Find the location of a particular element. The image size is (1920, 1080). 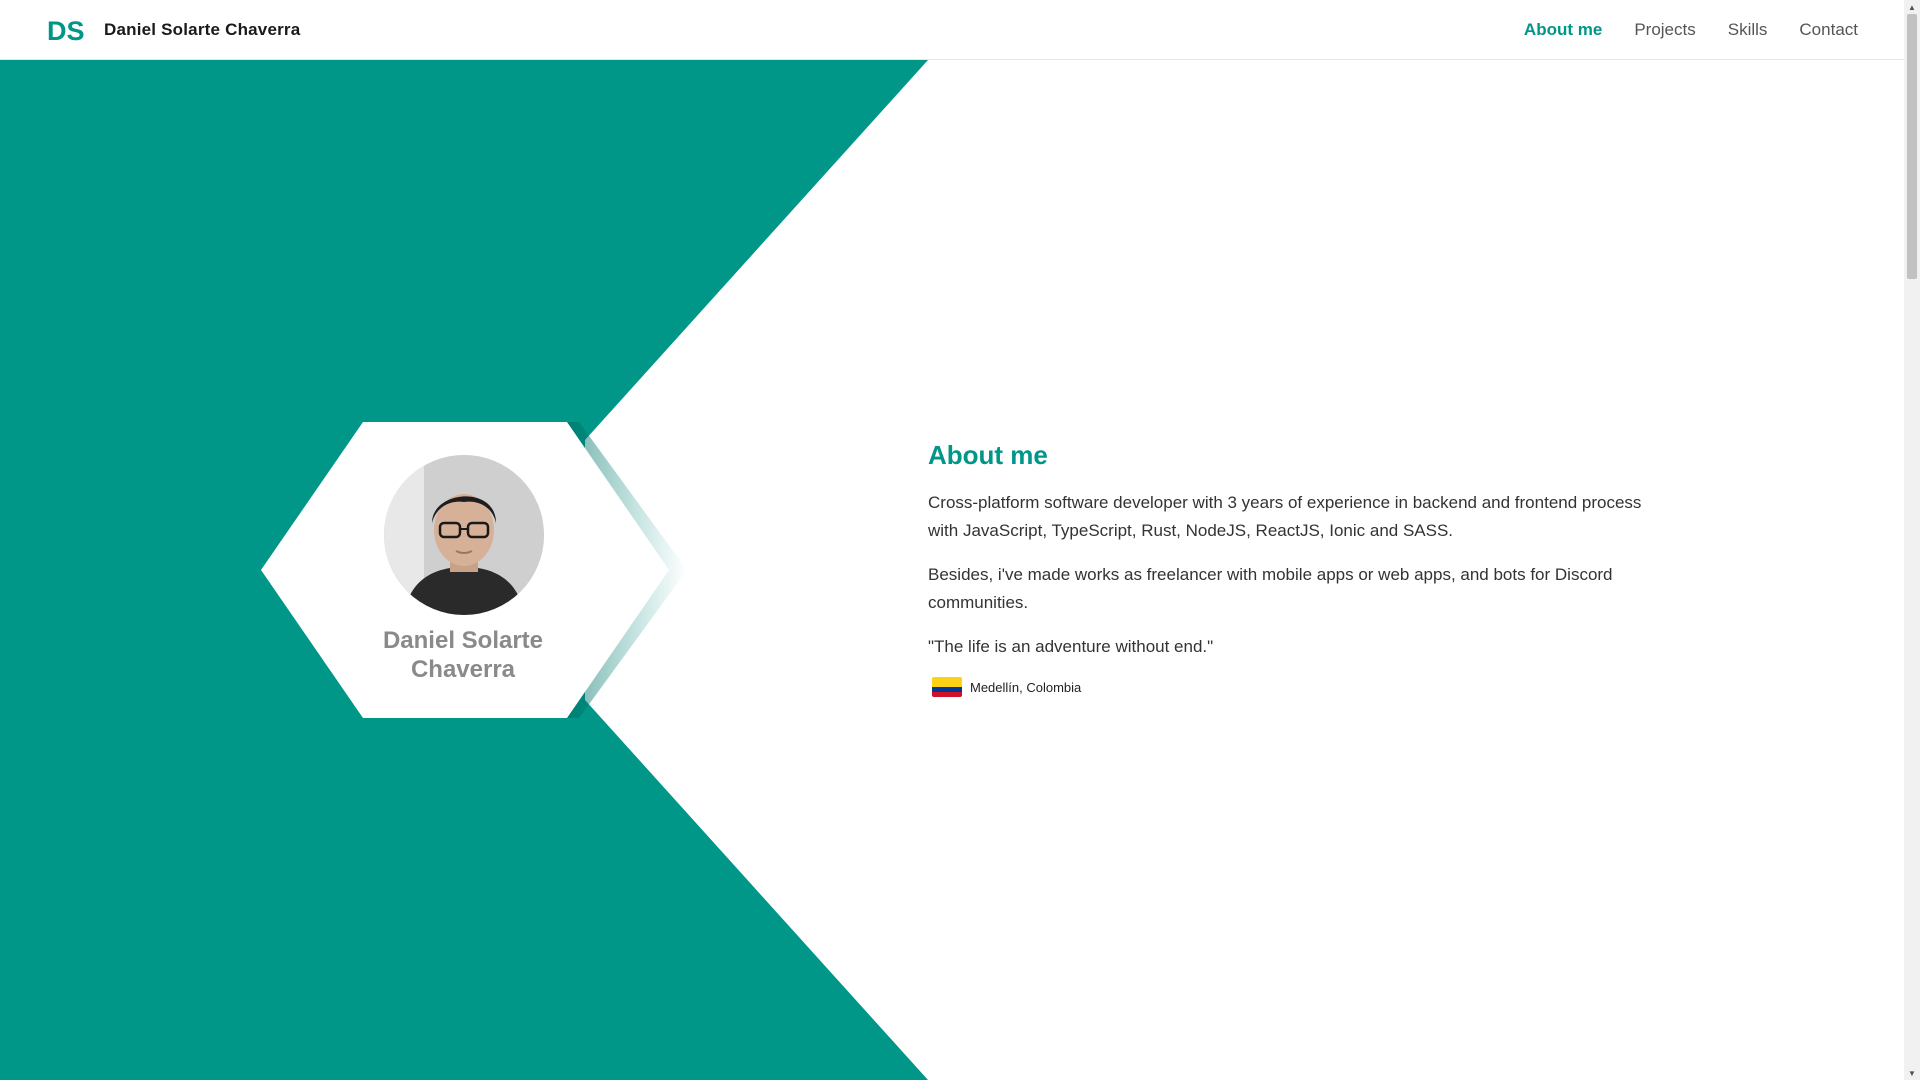

scroll-up-arrow-icon: ▲ is located at coordinates (1912, 7).